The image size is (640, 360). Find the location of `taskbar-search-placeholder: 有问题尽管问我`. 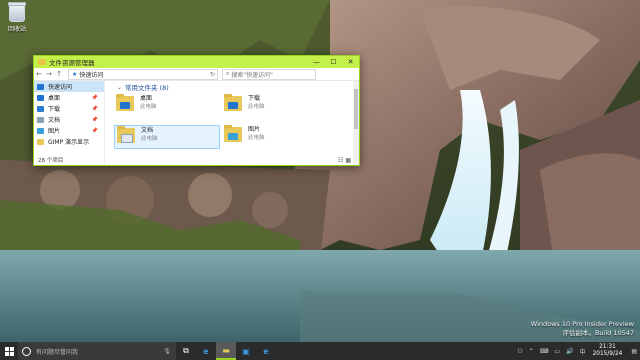

taskbar-search-placeholder: 有问题尽管问我 is located at coordinates (57, 352).